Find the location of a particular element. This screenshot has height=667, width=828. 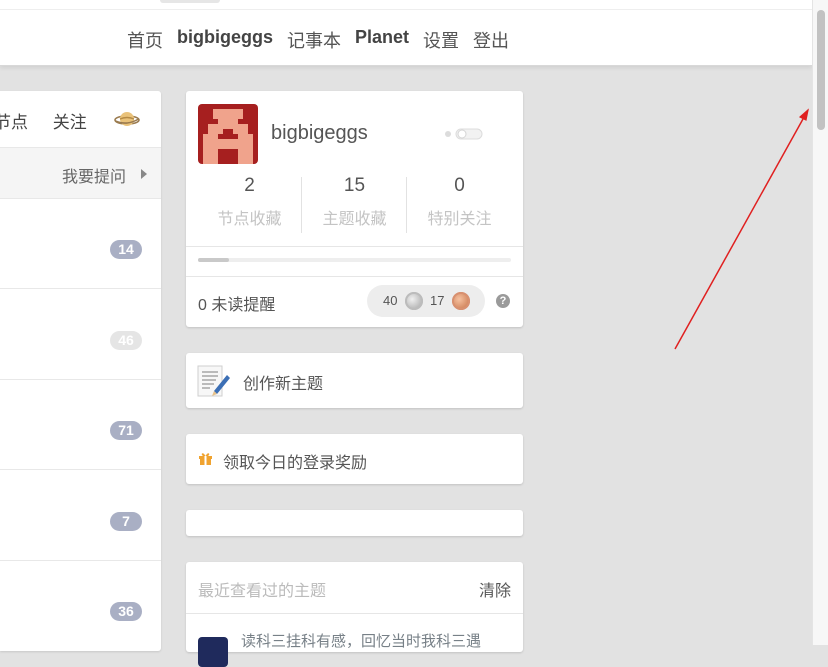

header-divider is located at coordinates (406, 9).